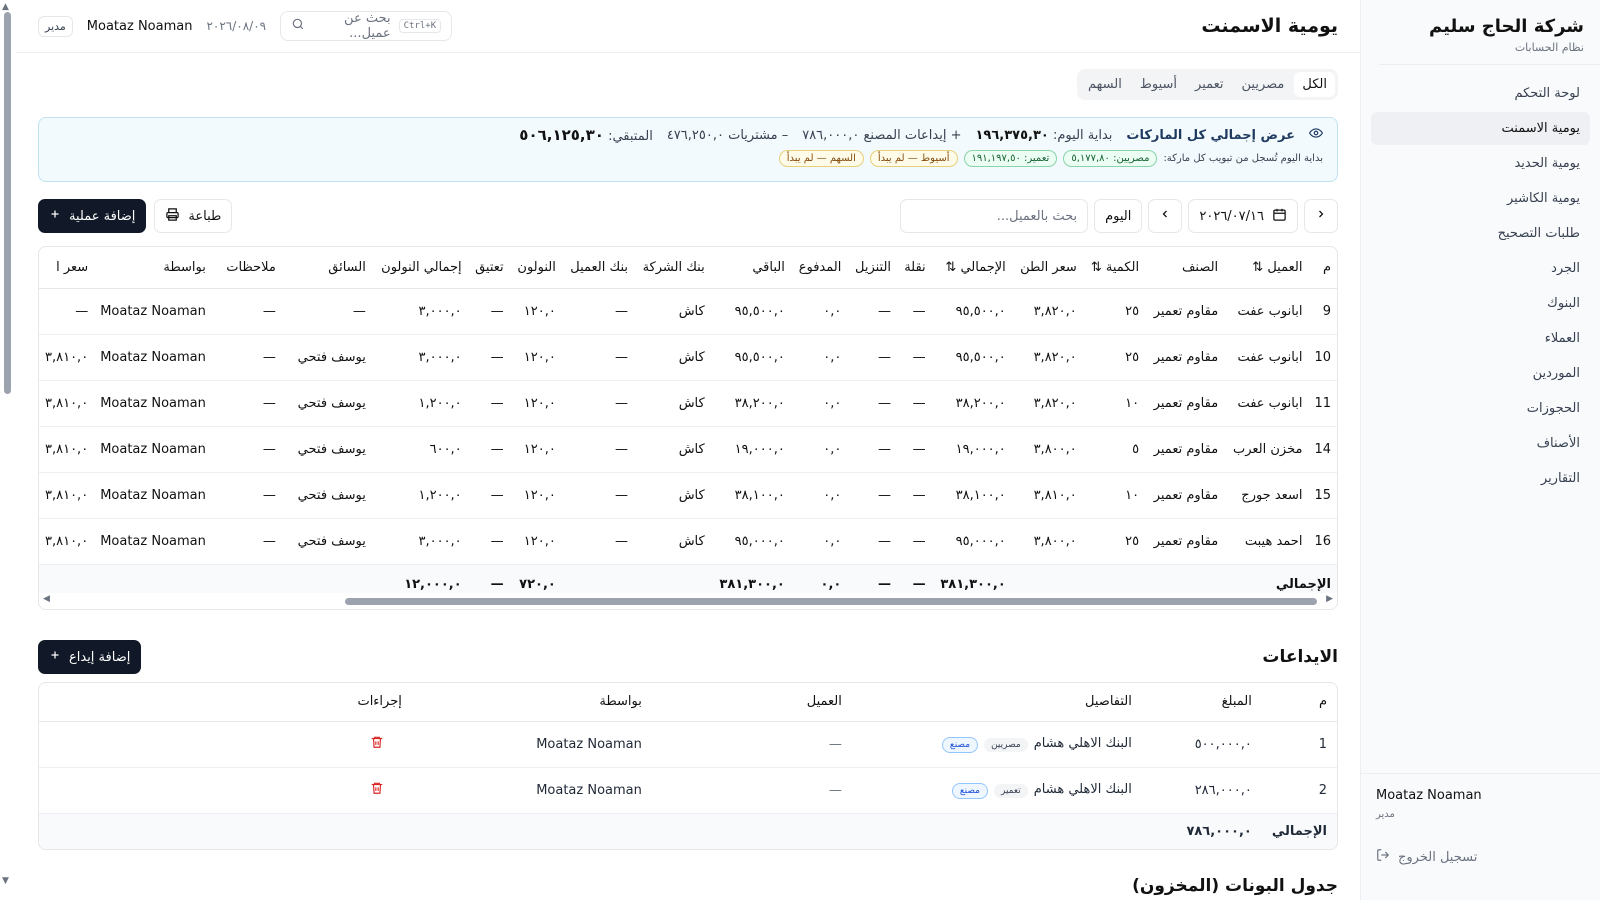 The width and height of the screenshot is (1600, 900). What do you see at coordinates (1480, 443) in the screenshot?
I see `sidebar-item-items: الأصناف` at bounding box center [1480, 443].